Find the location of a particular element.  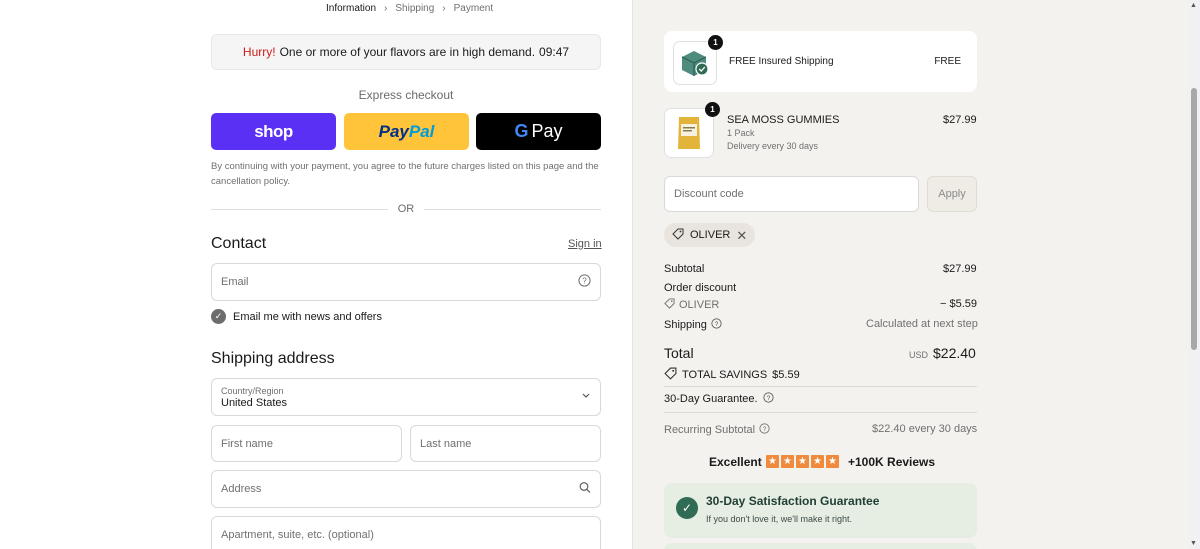

urgency-timer: 09:47 is located at coordinates (554, 52).